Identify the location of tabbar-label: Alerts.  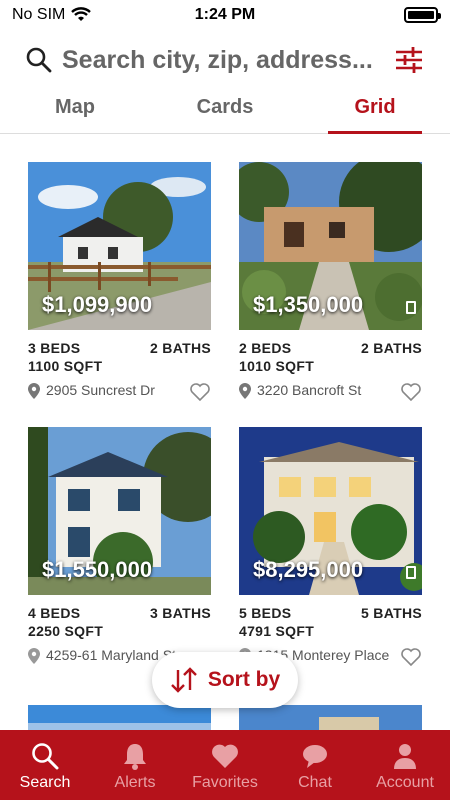
(135, 782).